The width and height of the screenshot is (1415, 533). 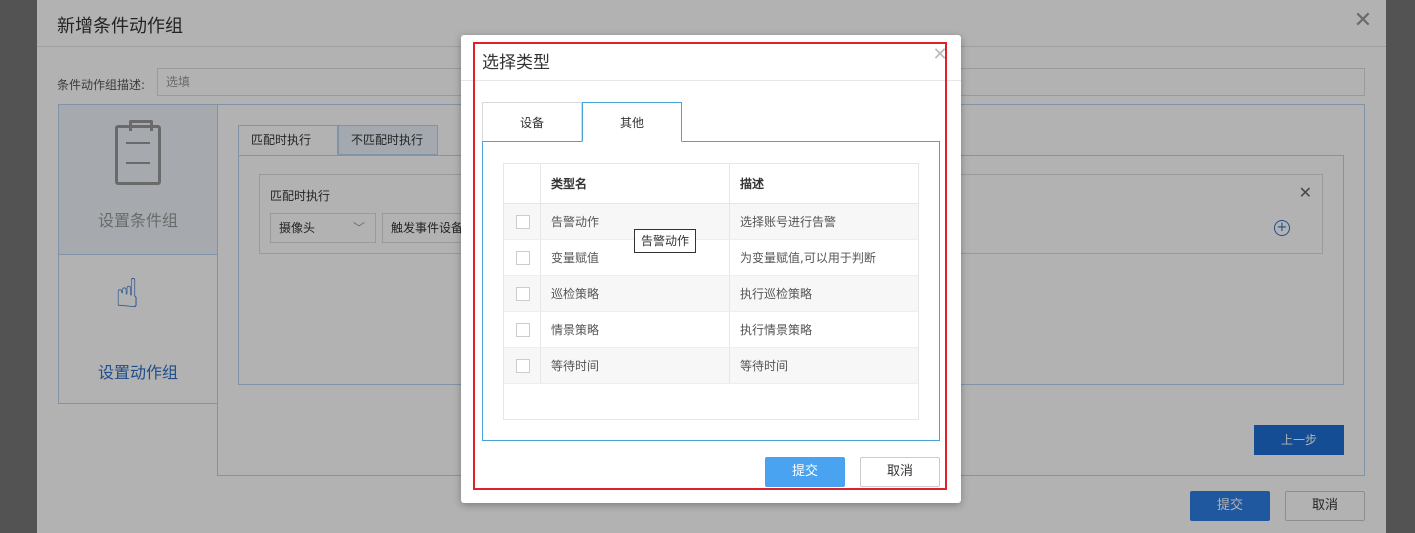 What do you see at coordinates (805, 472) in the screenshot?
I see `submit-button: 提交` at bounding box center [805, 472].